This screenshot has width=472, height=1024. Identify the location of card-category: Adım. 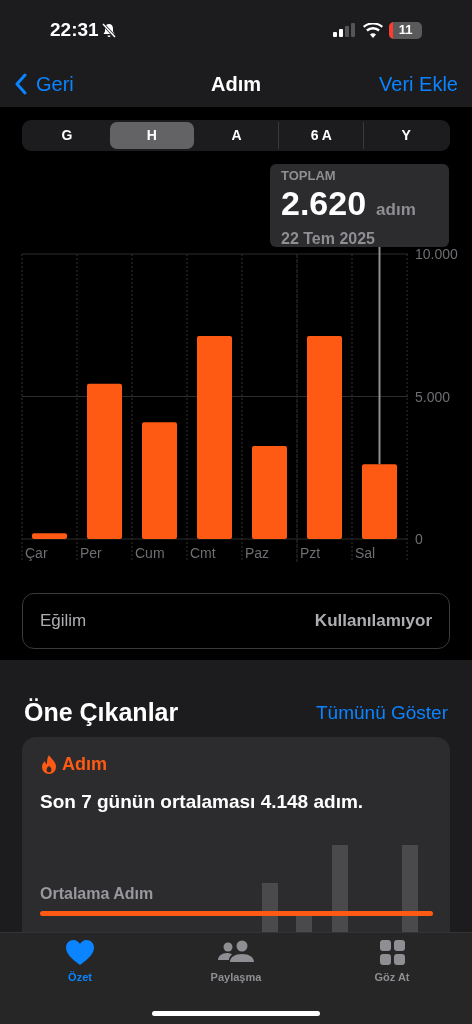
(84, 764).